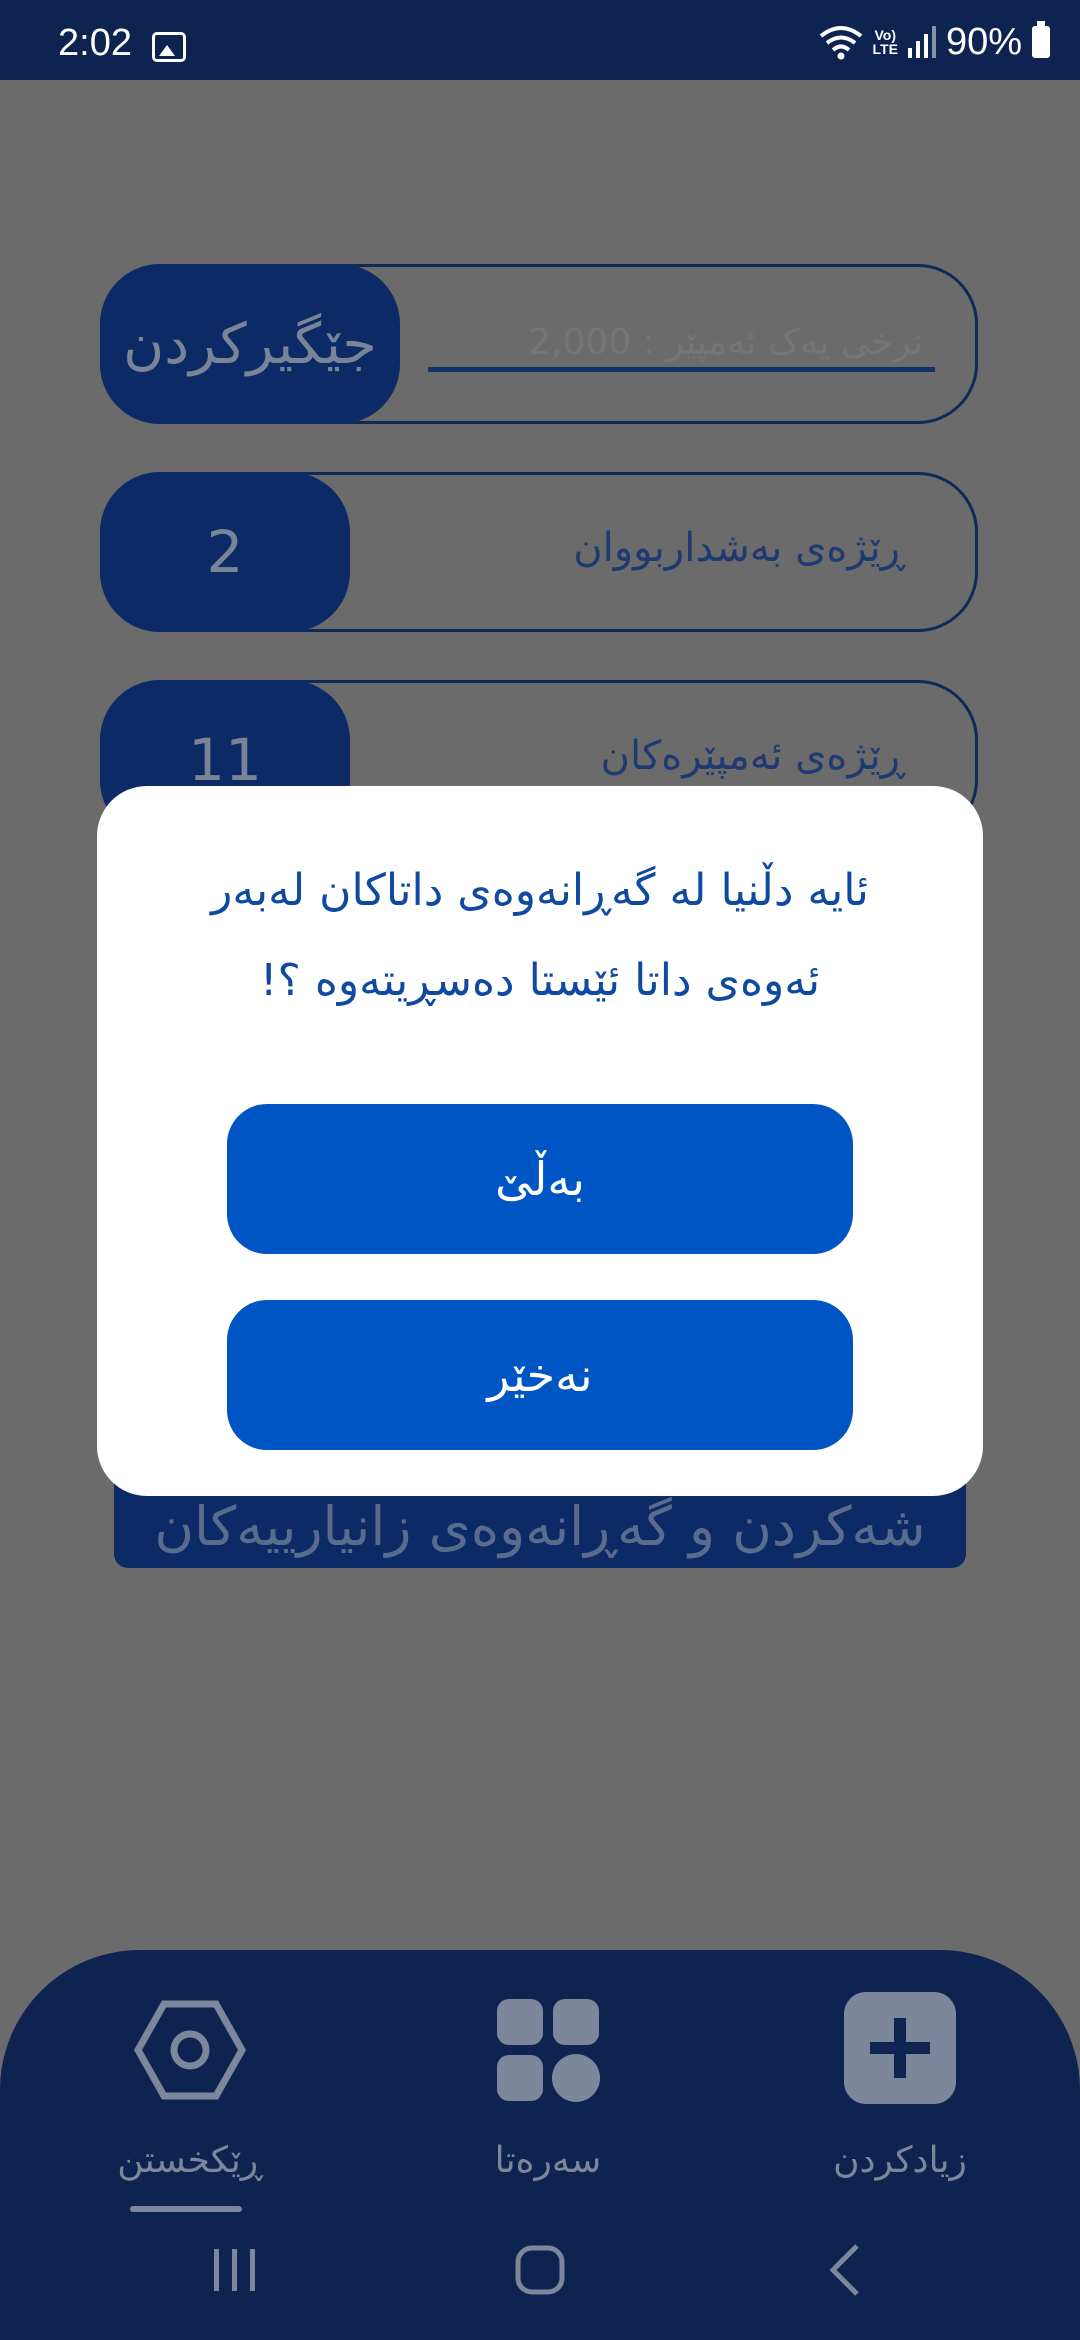 The image size is (1080, 2340). I want to click on status-time: 2:02, so click(95, 43).